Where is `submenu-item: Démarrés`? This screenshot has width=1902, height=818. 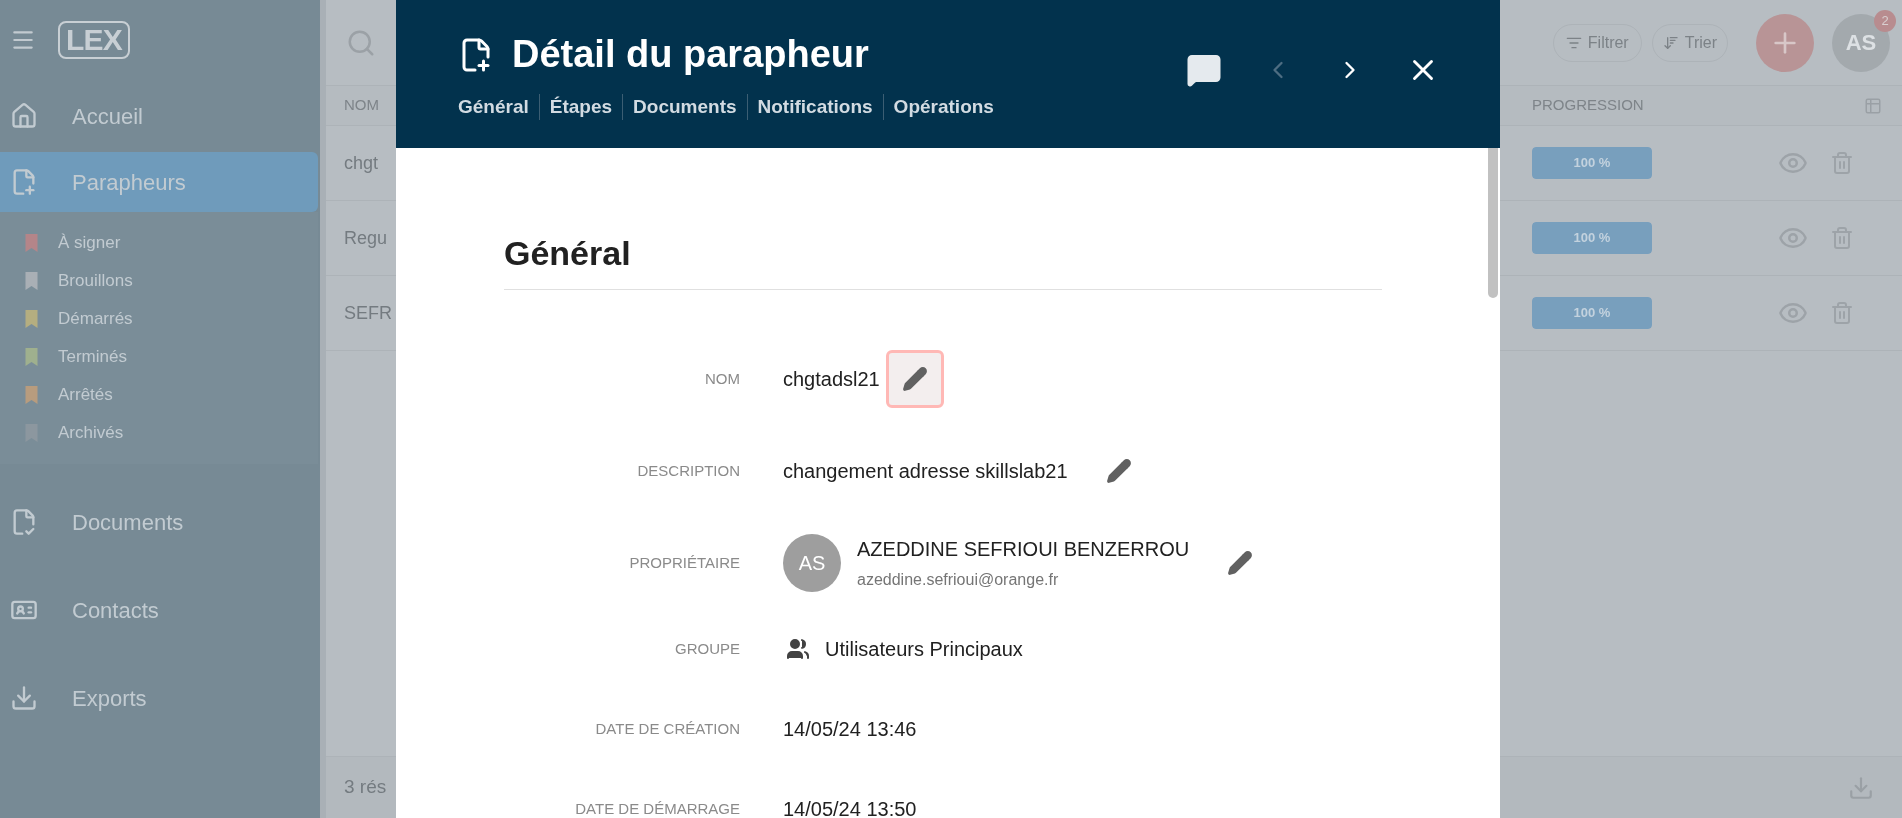 submenu-item: Démarrés is located at coordinates (159, 319).